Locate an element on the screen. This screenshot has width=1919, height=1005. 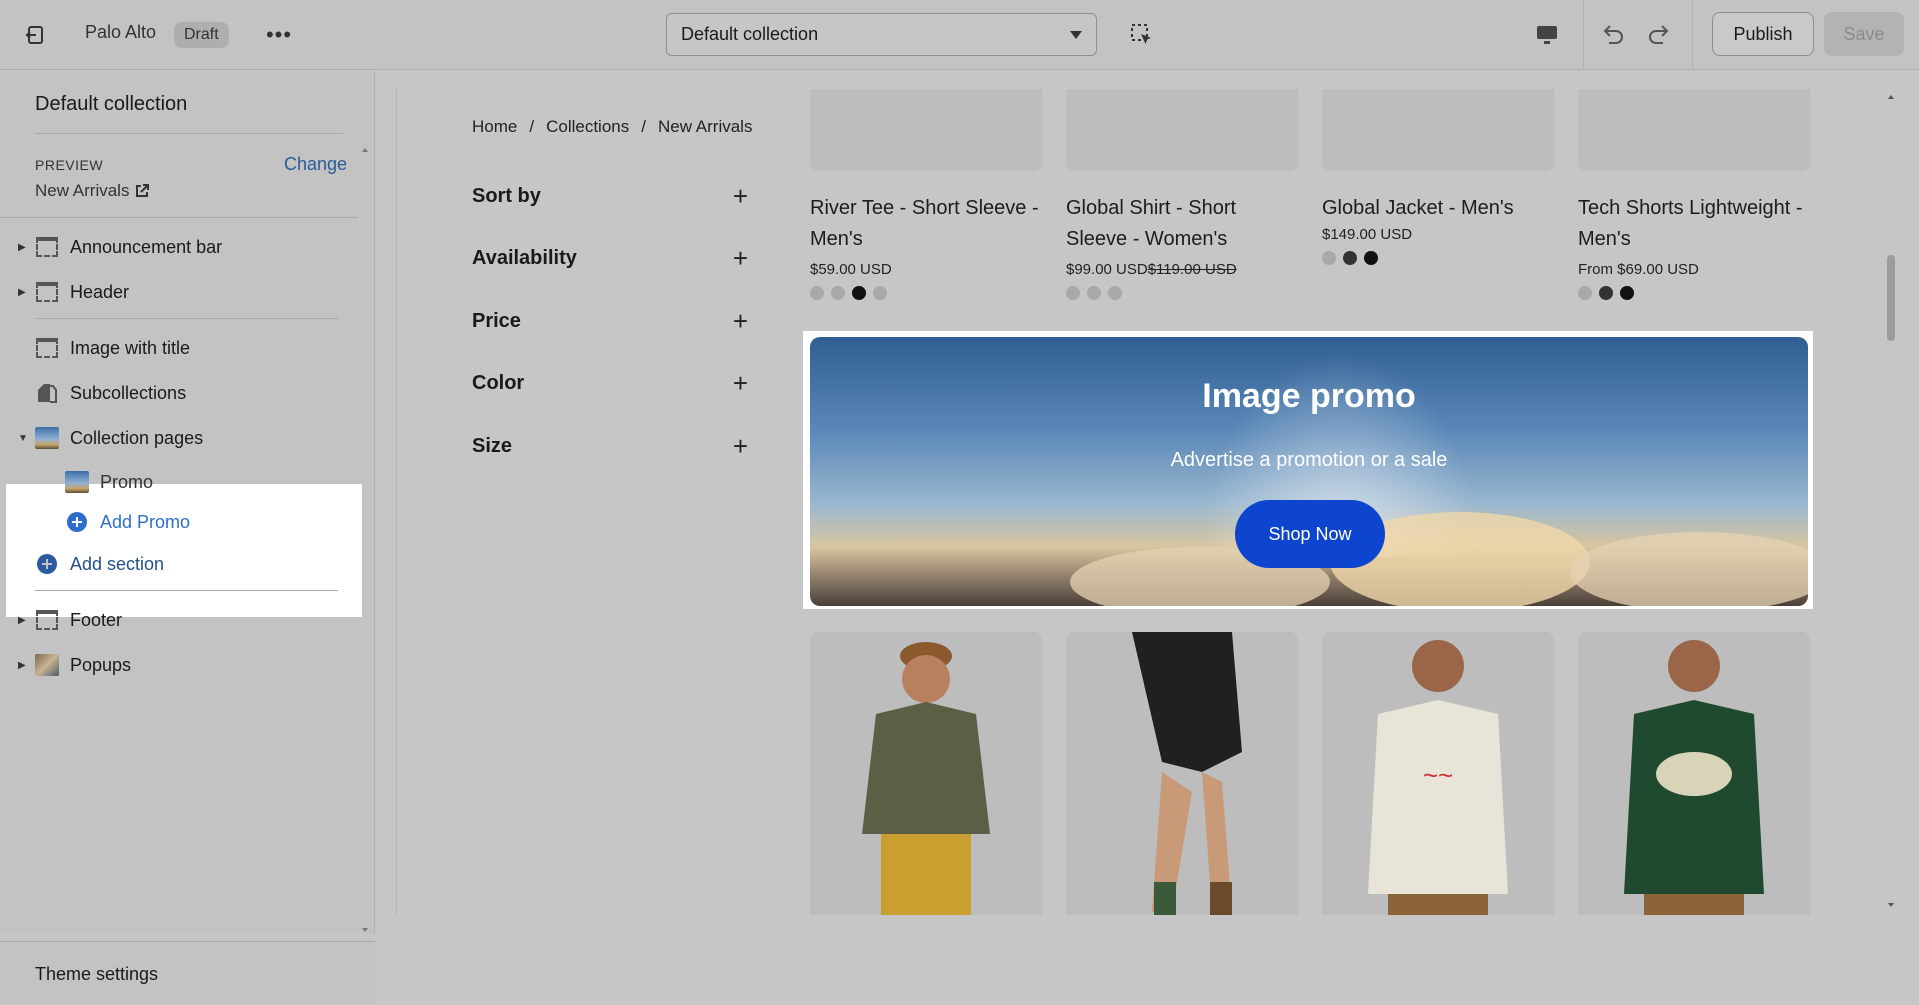
preview-resource-link: New Arrivals is located at coordinates (92, 191).